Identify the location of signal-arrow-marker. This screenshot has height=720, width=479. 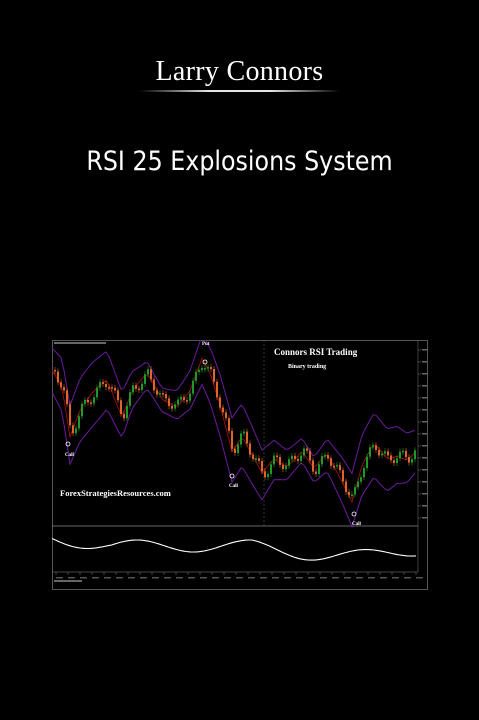
(354, 514).